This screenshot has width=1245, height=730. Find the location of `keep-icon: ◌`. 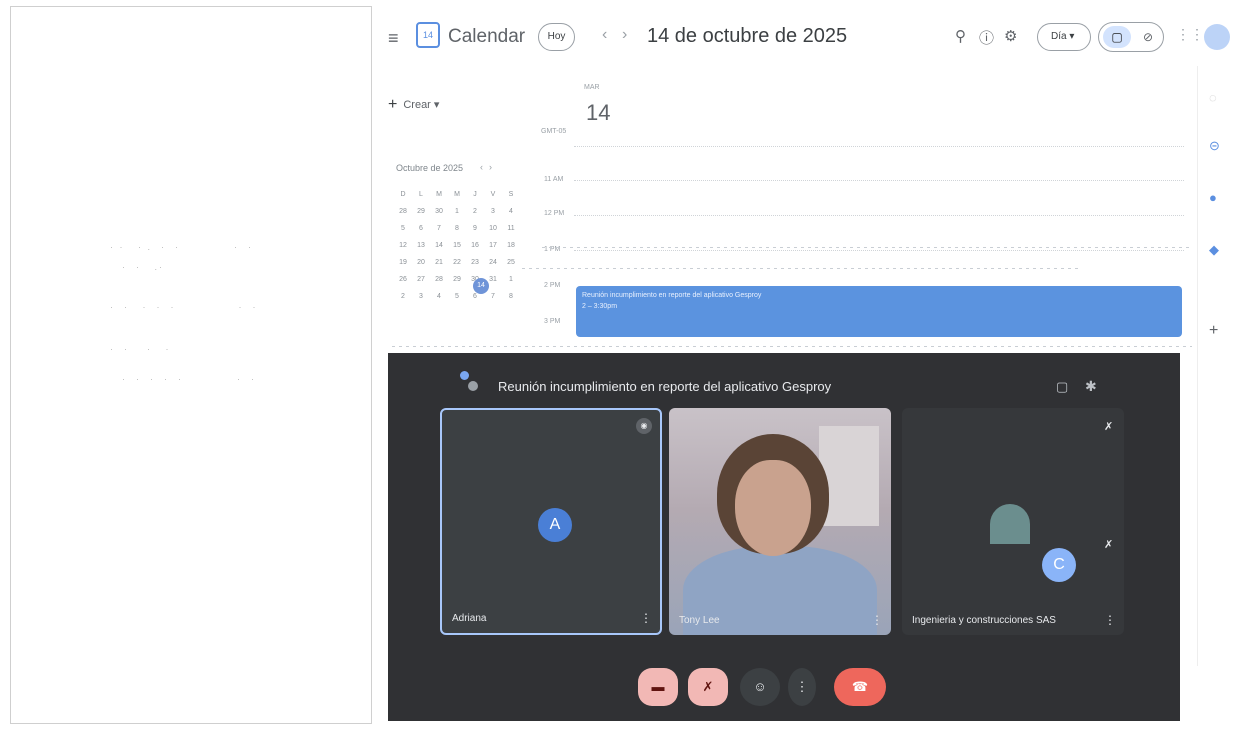

keep-icon: ◌ is located at coordinates (1213, 97).